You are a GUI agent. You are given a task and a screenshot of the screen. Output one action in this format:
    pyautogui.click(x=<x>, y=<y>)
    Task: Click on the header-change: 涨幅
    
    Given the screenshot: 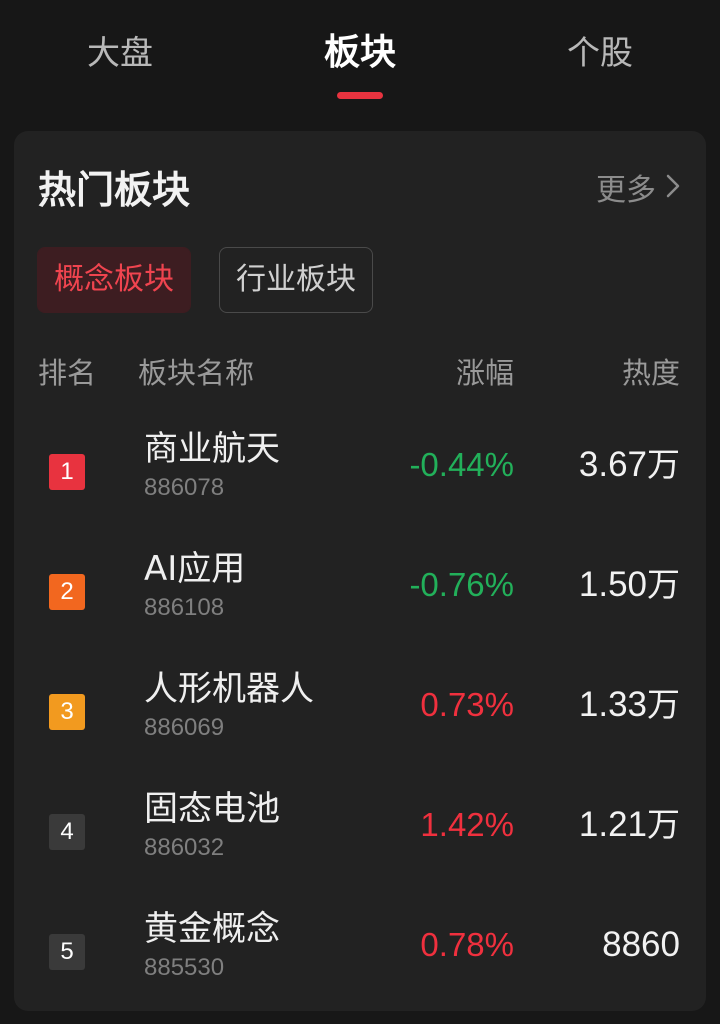 What is the action you would take?
    pyautogui.click(x=485, y=373)
    